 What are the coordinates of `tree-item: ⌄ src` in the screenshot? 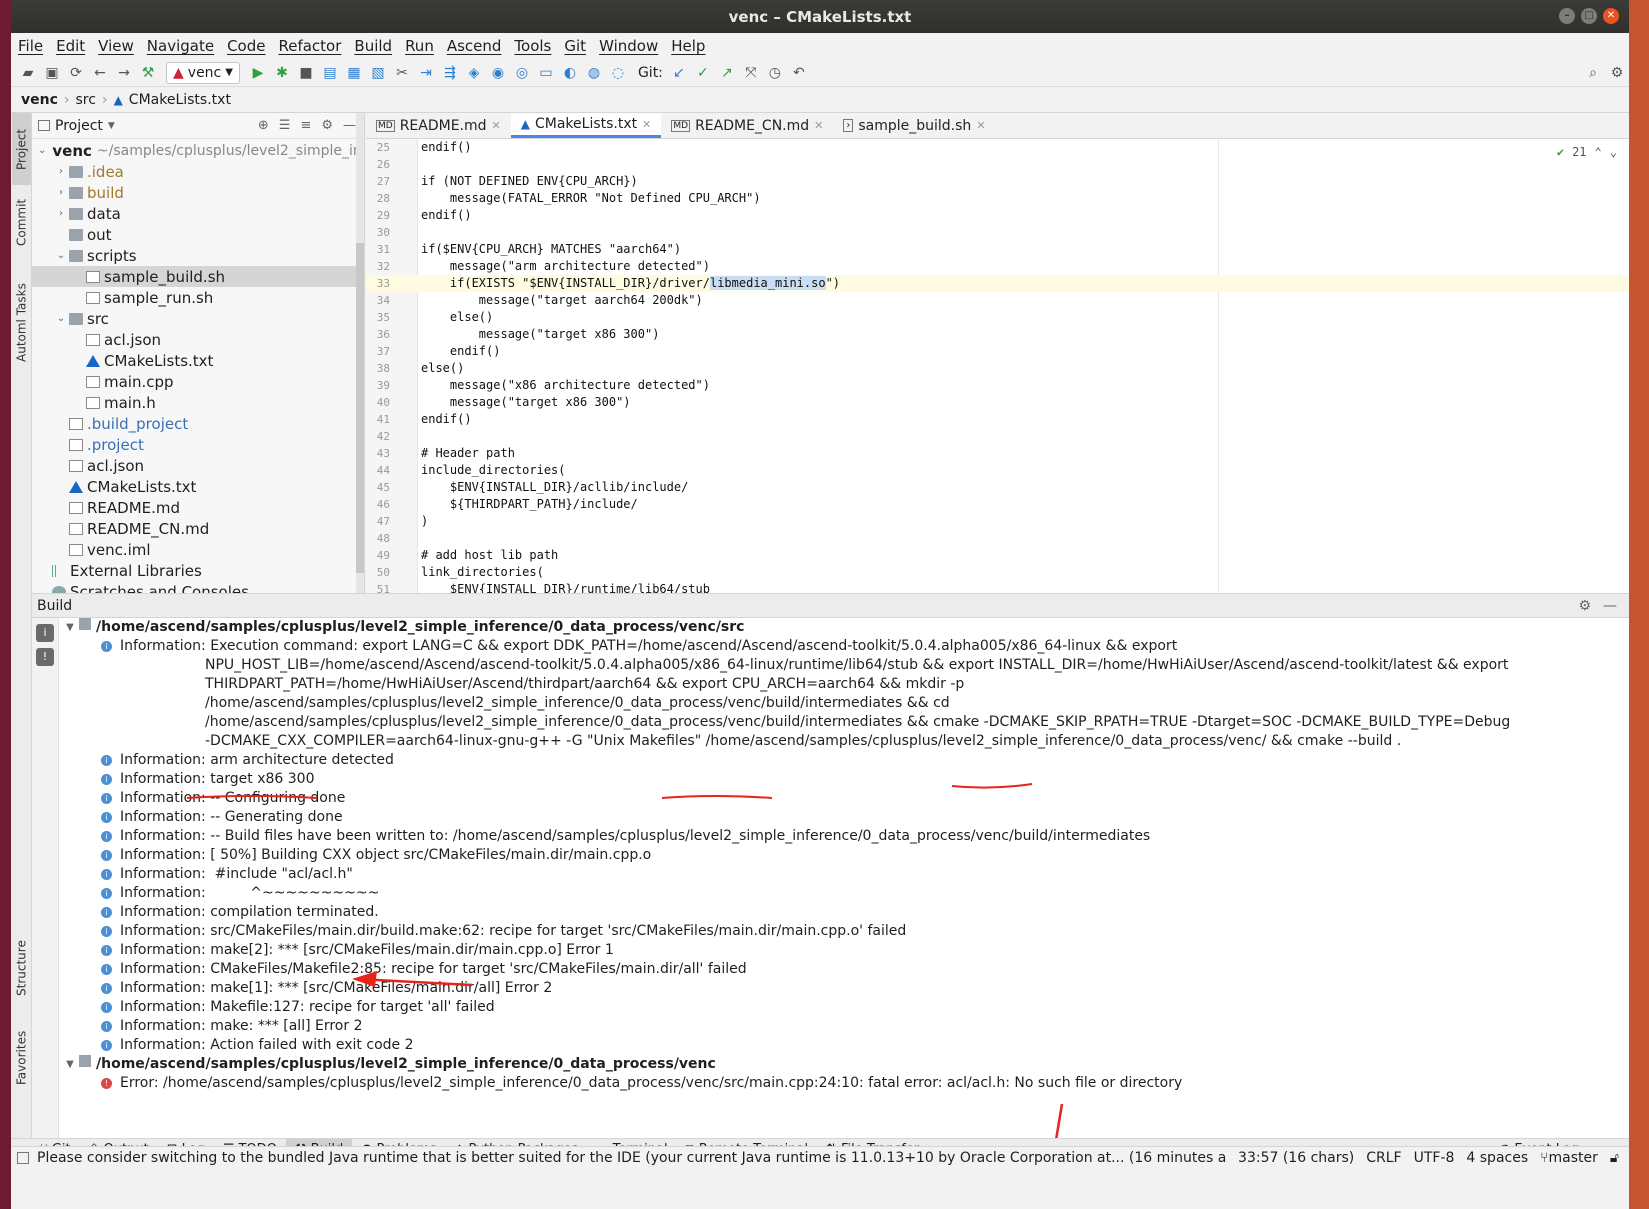 It's located at (198, 318).